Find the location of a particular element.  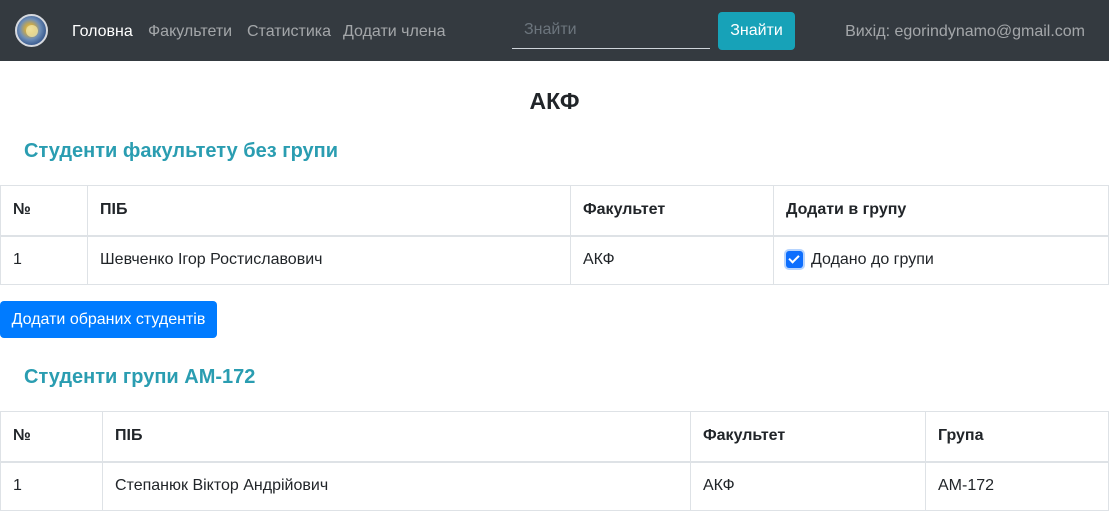

col-header-add-to-group: Додати в групу is located at coordinates (941, 211).